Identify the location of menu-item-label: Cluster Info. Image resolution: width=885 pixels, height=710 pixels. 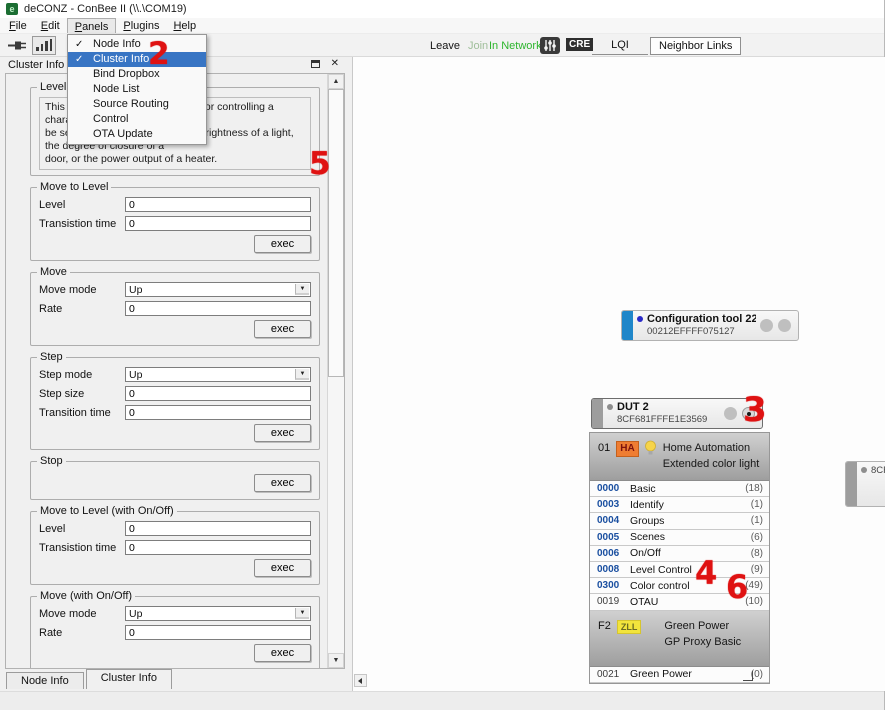
(121, 59).